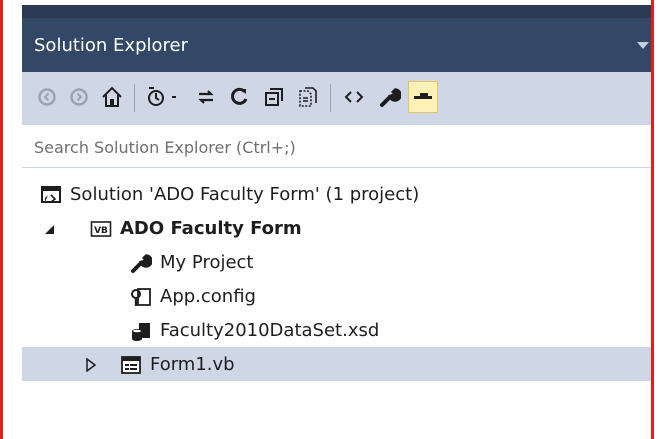 This screenshot has height=439, width=662. I want to click on tree-item-label: App.config, so click(208, 296).